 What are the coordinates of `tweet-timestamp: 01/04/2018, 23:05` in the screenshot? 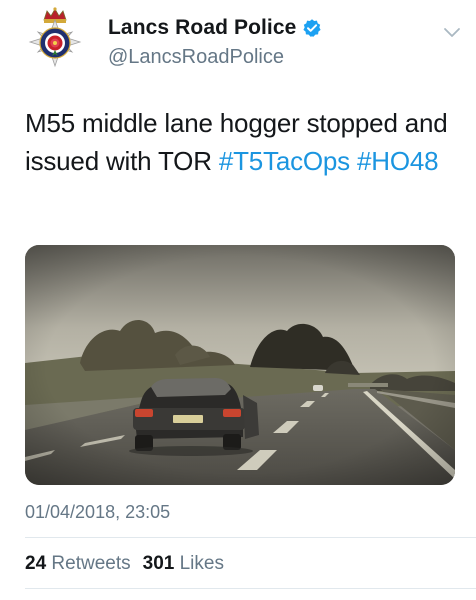 It's located at (97, 512).